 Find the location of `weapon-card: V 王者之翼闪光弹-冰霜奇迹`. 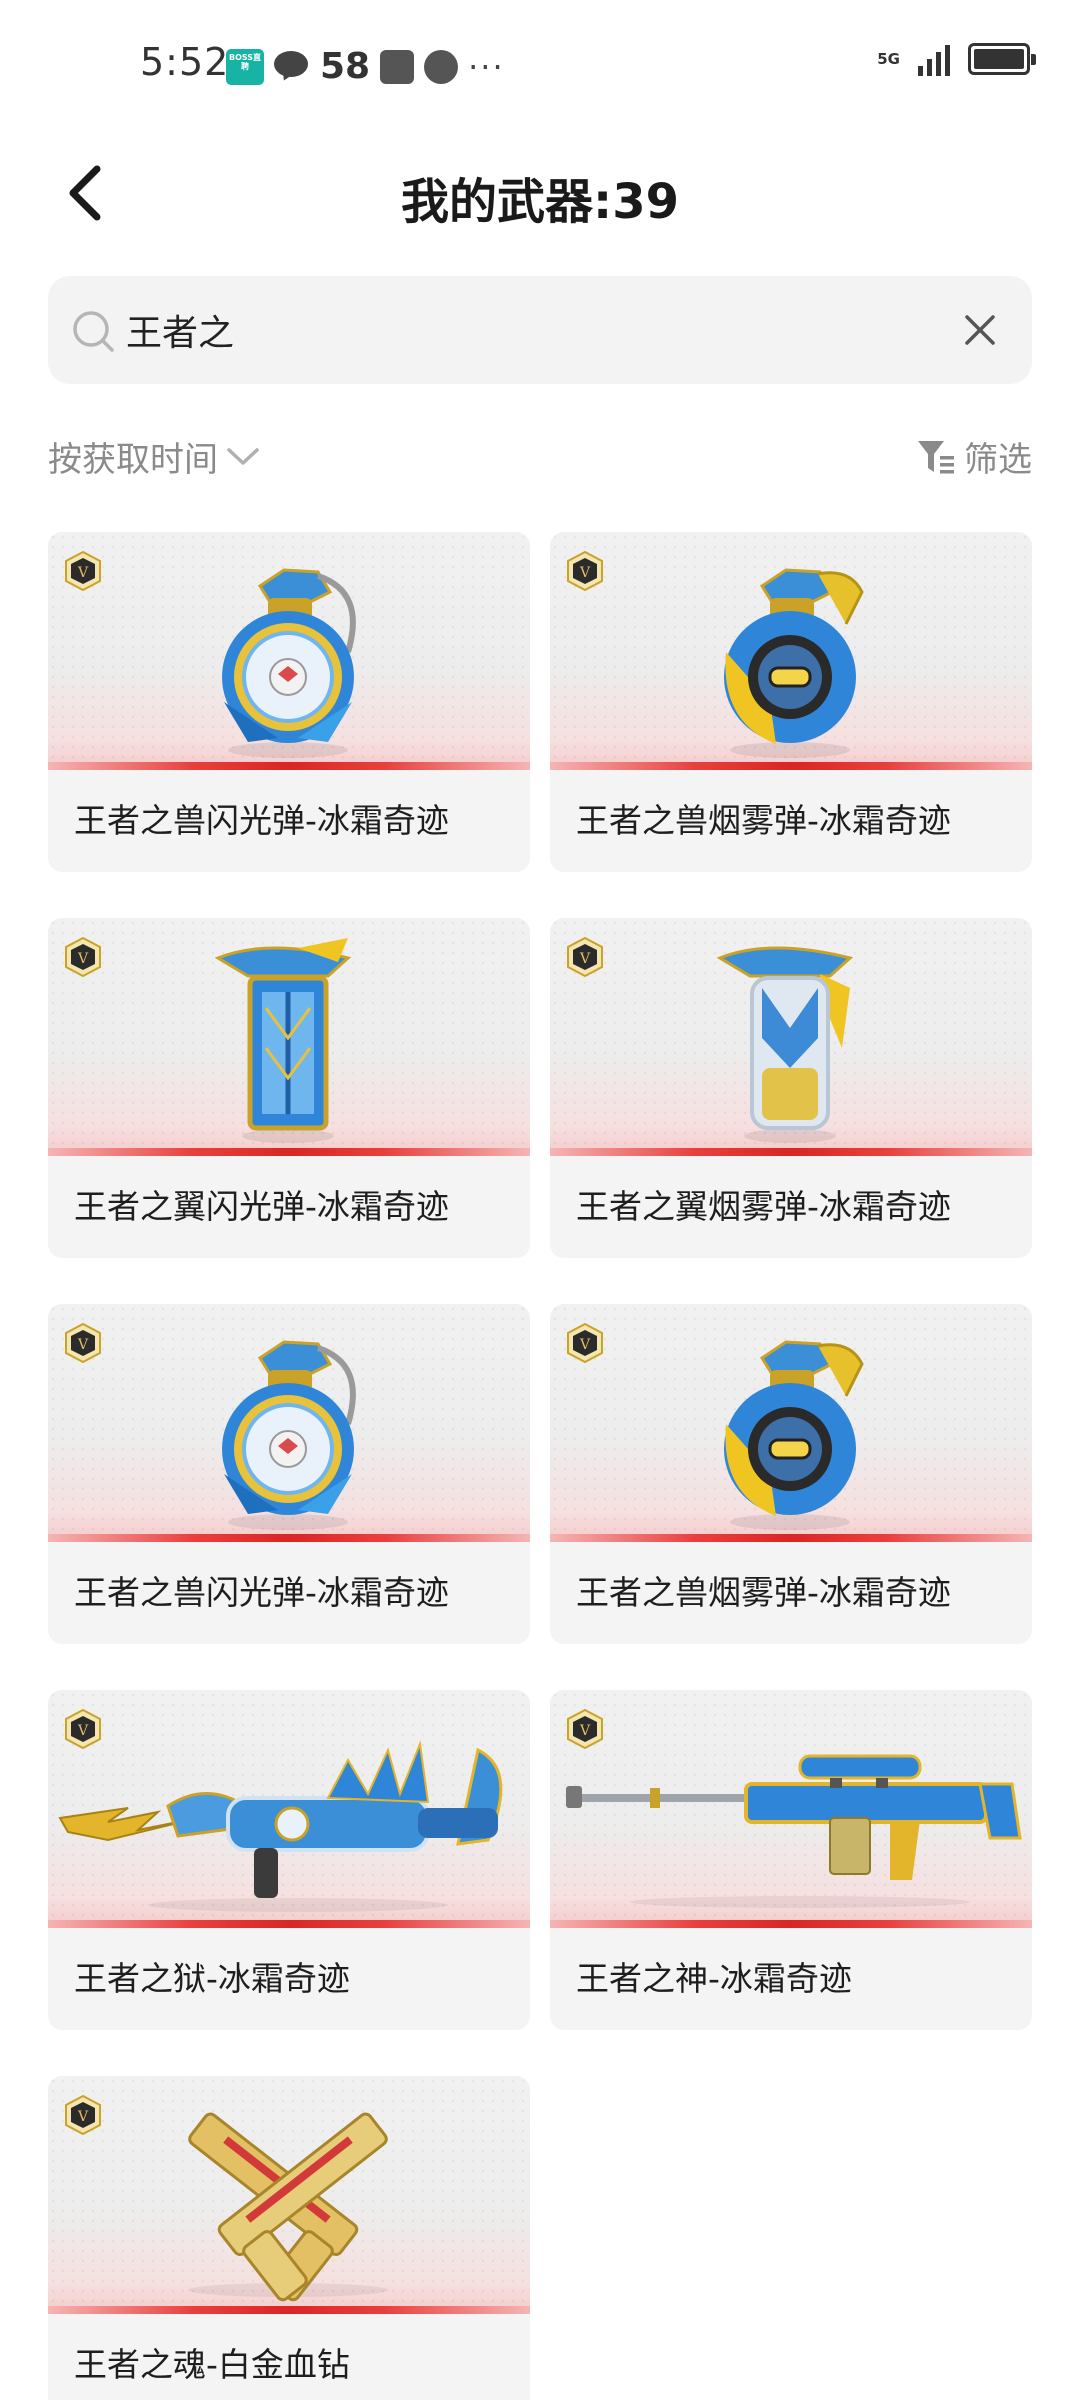

weapon-card: V 王者之翼闪光弹-冰霜奇迹 is located at coordinates (289, 1088).